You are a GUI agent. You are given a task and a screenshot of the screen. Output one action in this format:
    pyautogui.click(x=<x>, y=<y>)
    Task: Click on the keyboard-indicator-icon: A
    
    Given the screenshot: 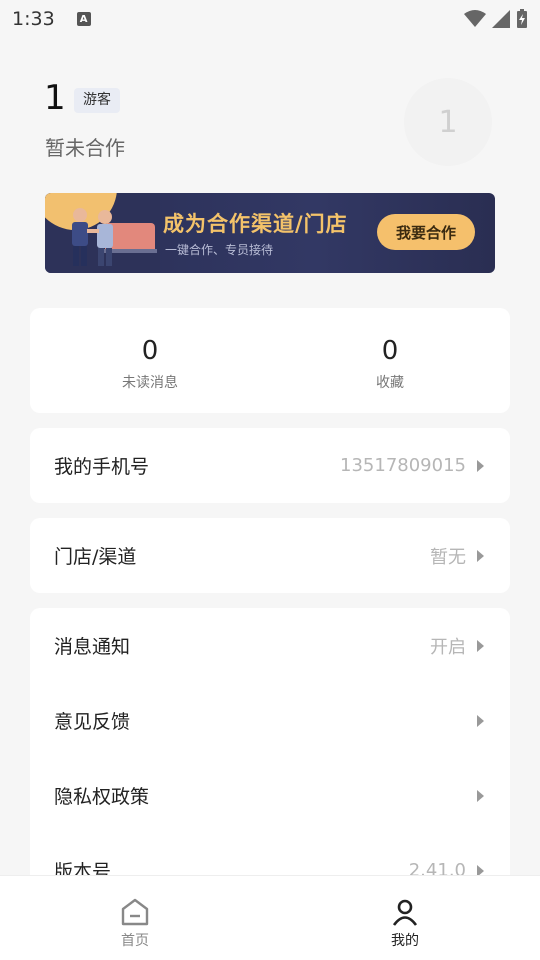 What is the action you would take?
    pyautogui.click(x=83, y=19)
    